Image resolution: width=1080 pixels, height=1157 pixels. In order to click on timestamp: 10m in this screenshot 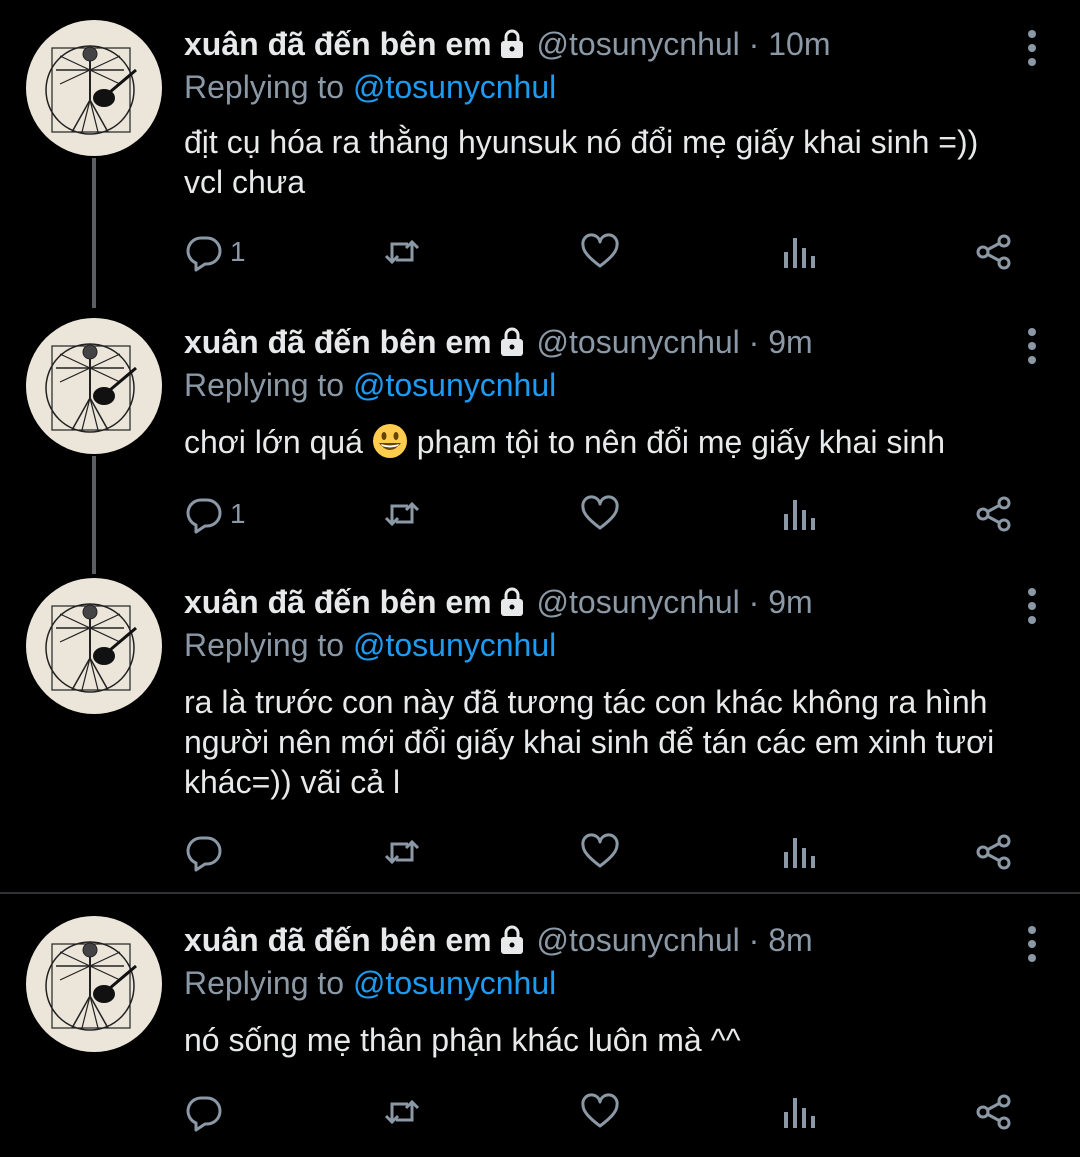, I will do `click(799, 44)`.